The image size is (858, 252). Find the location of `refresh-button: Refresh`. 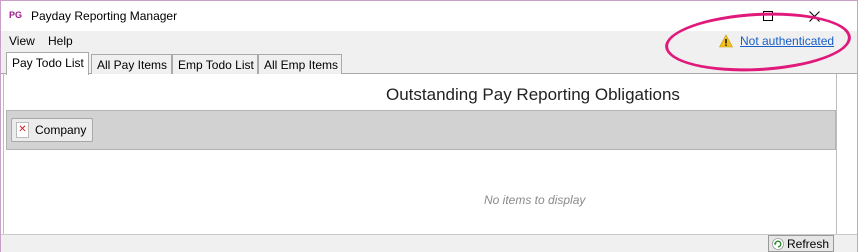

refresh-button: Refresh is located at coordinates (801, 243).